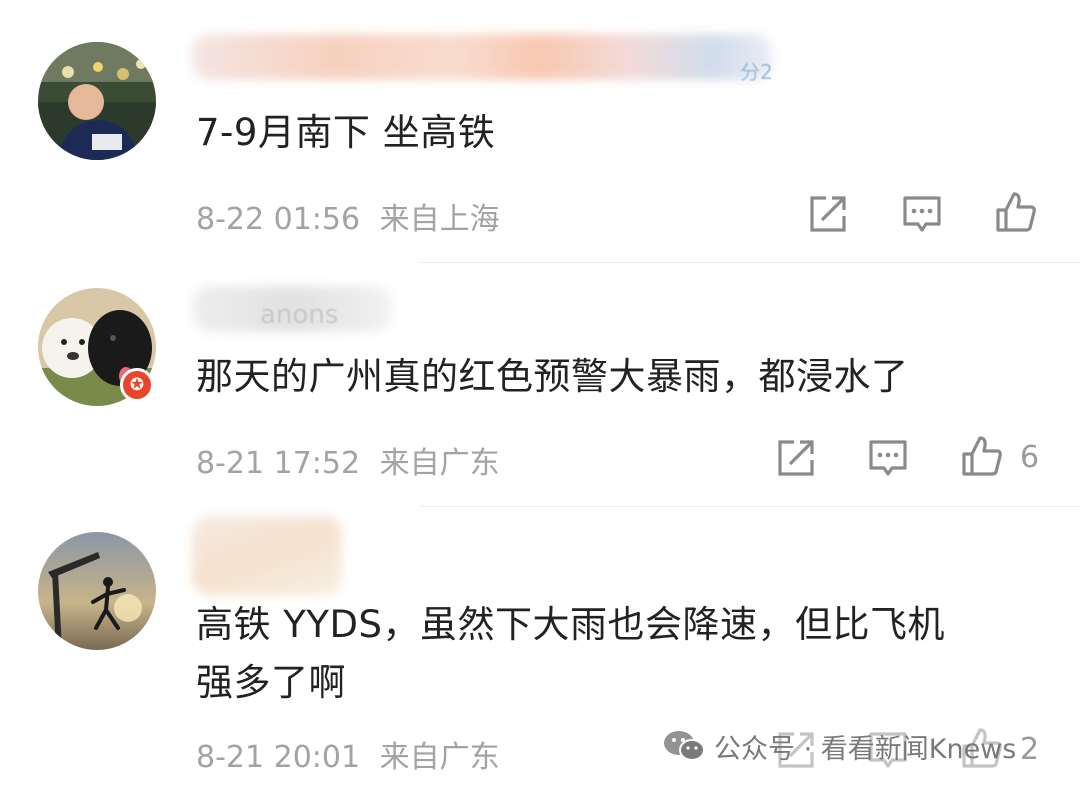 The image size is (1080, 787). What do you see at coordinates (865, 749) in the screenshot?
I see `watermark-text: 公众号 · 看看新闻Knews` at bounding box center [865, 749].